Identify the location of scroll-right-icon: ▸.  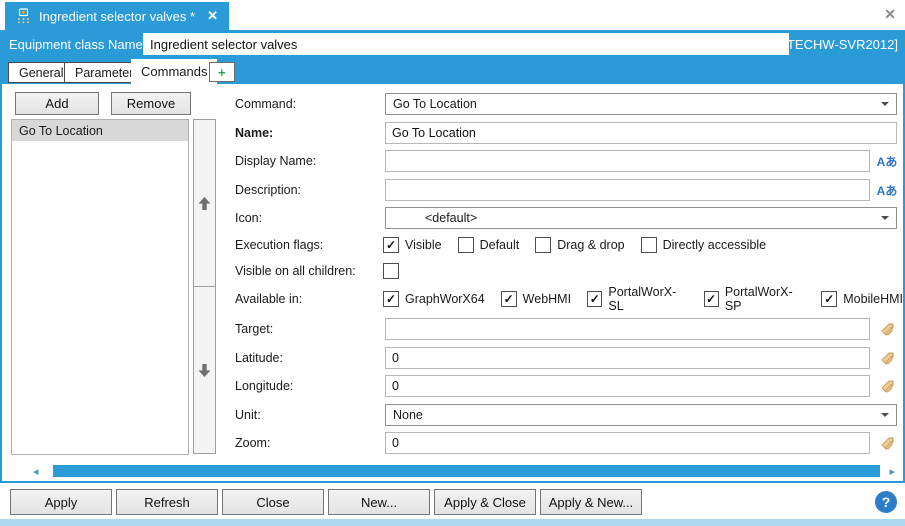
(892, 471).